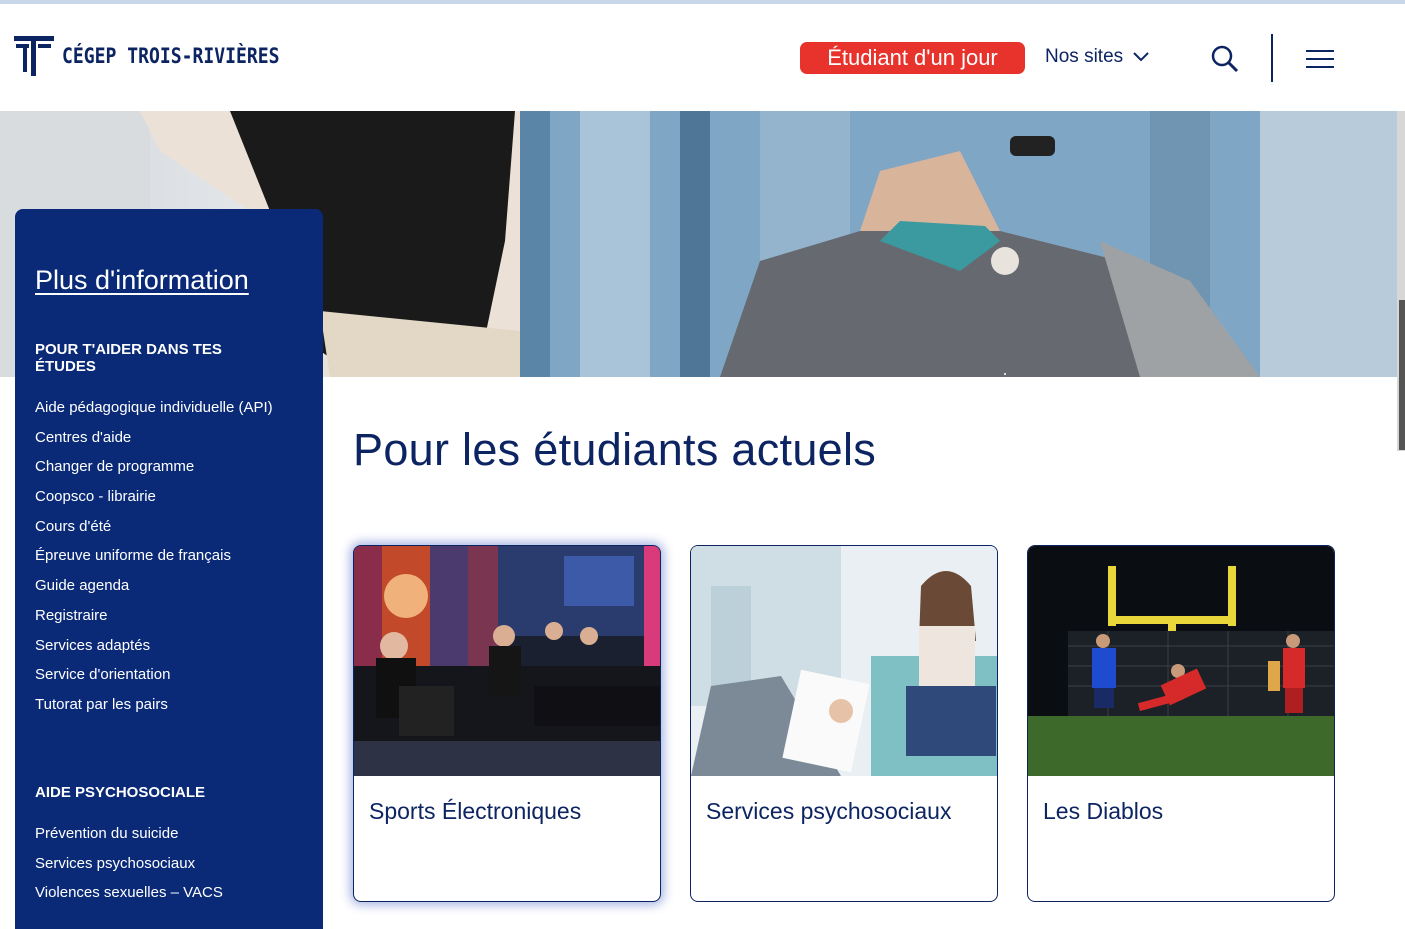 The image size is (1405, 929). Describe the element at coordinates (1272, 58) in the screenshot. I see `header-divider` at that location.